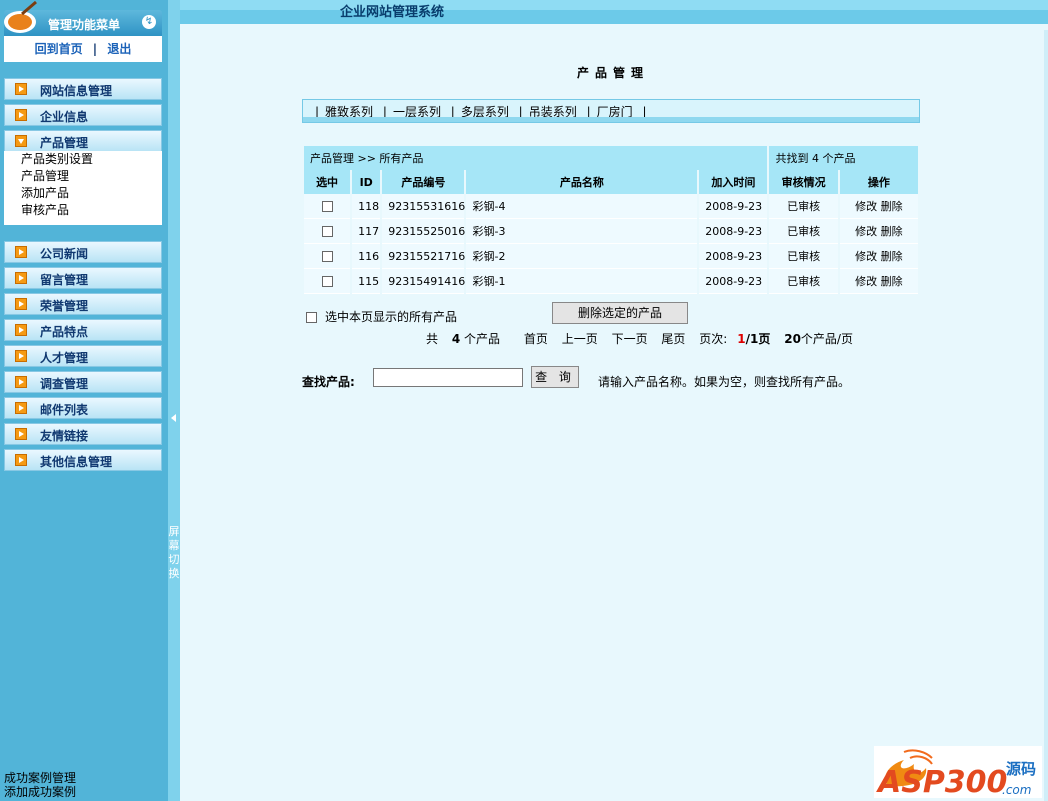 This screenshot has height=801, width=1048. I want to click on menu-group-product-management: 产品管理, so click(83, 141).